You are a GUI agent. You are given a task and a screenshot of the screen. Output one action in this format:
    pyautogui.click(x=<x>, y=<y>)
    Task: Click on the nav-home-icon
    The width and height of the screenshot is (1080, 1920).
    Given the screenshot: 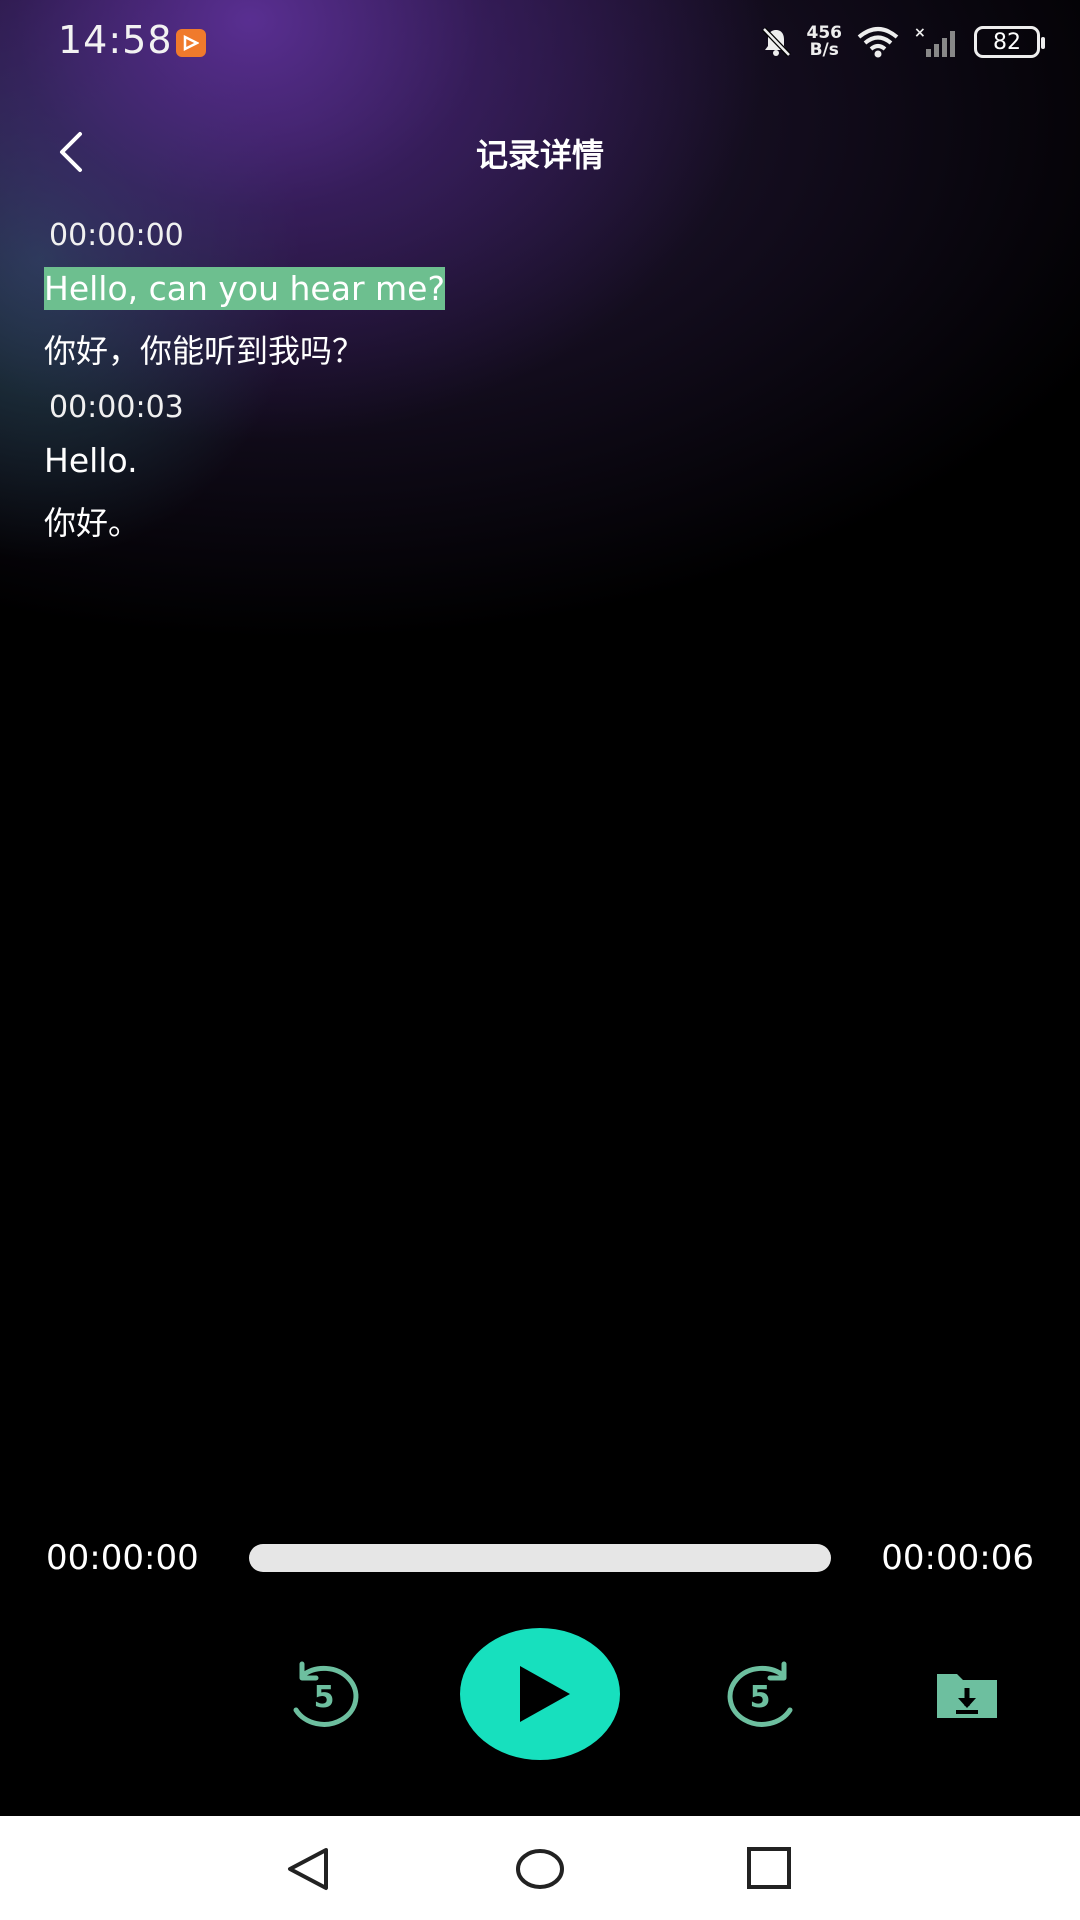 What is the action you would take?
    pyautogui.click(x=540, y=1869)
    